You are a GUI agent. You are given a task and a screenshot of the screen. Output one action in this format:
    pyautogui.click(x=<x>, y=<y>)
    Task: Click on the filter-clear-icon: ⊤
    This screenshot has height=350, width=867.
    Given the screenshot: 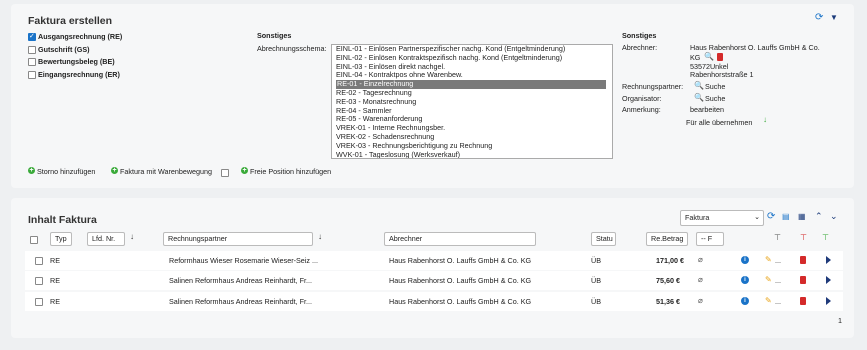 What is the action you would take?
    pyautogui.click(x=803, y=238)
    